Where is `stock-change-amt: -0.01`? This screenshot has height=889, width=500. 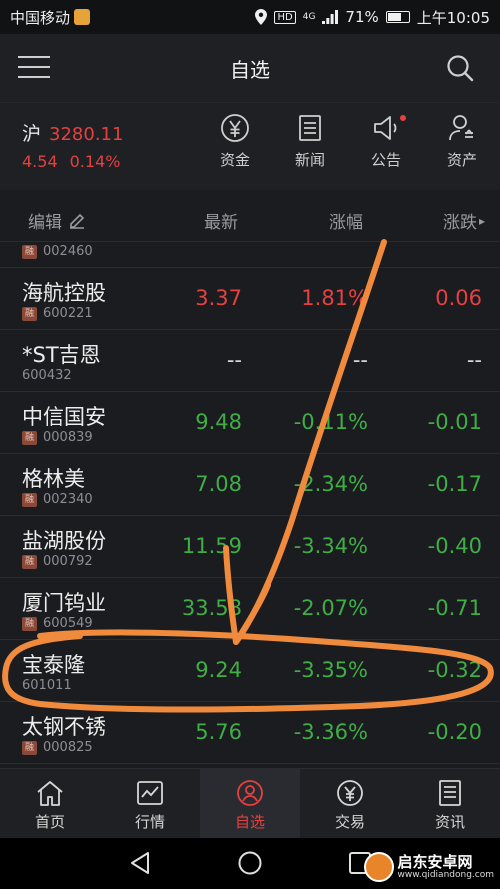
stock-change-amt: -0.01 is located at coordinates (454, 422).